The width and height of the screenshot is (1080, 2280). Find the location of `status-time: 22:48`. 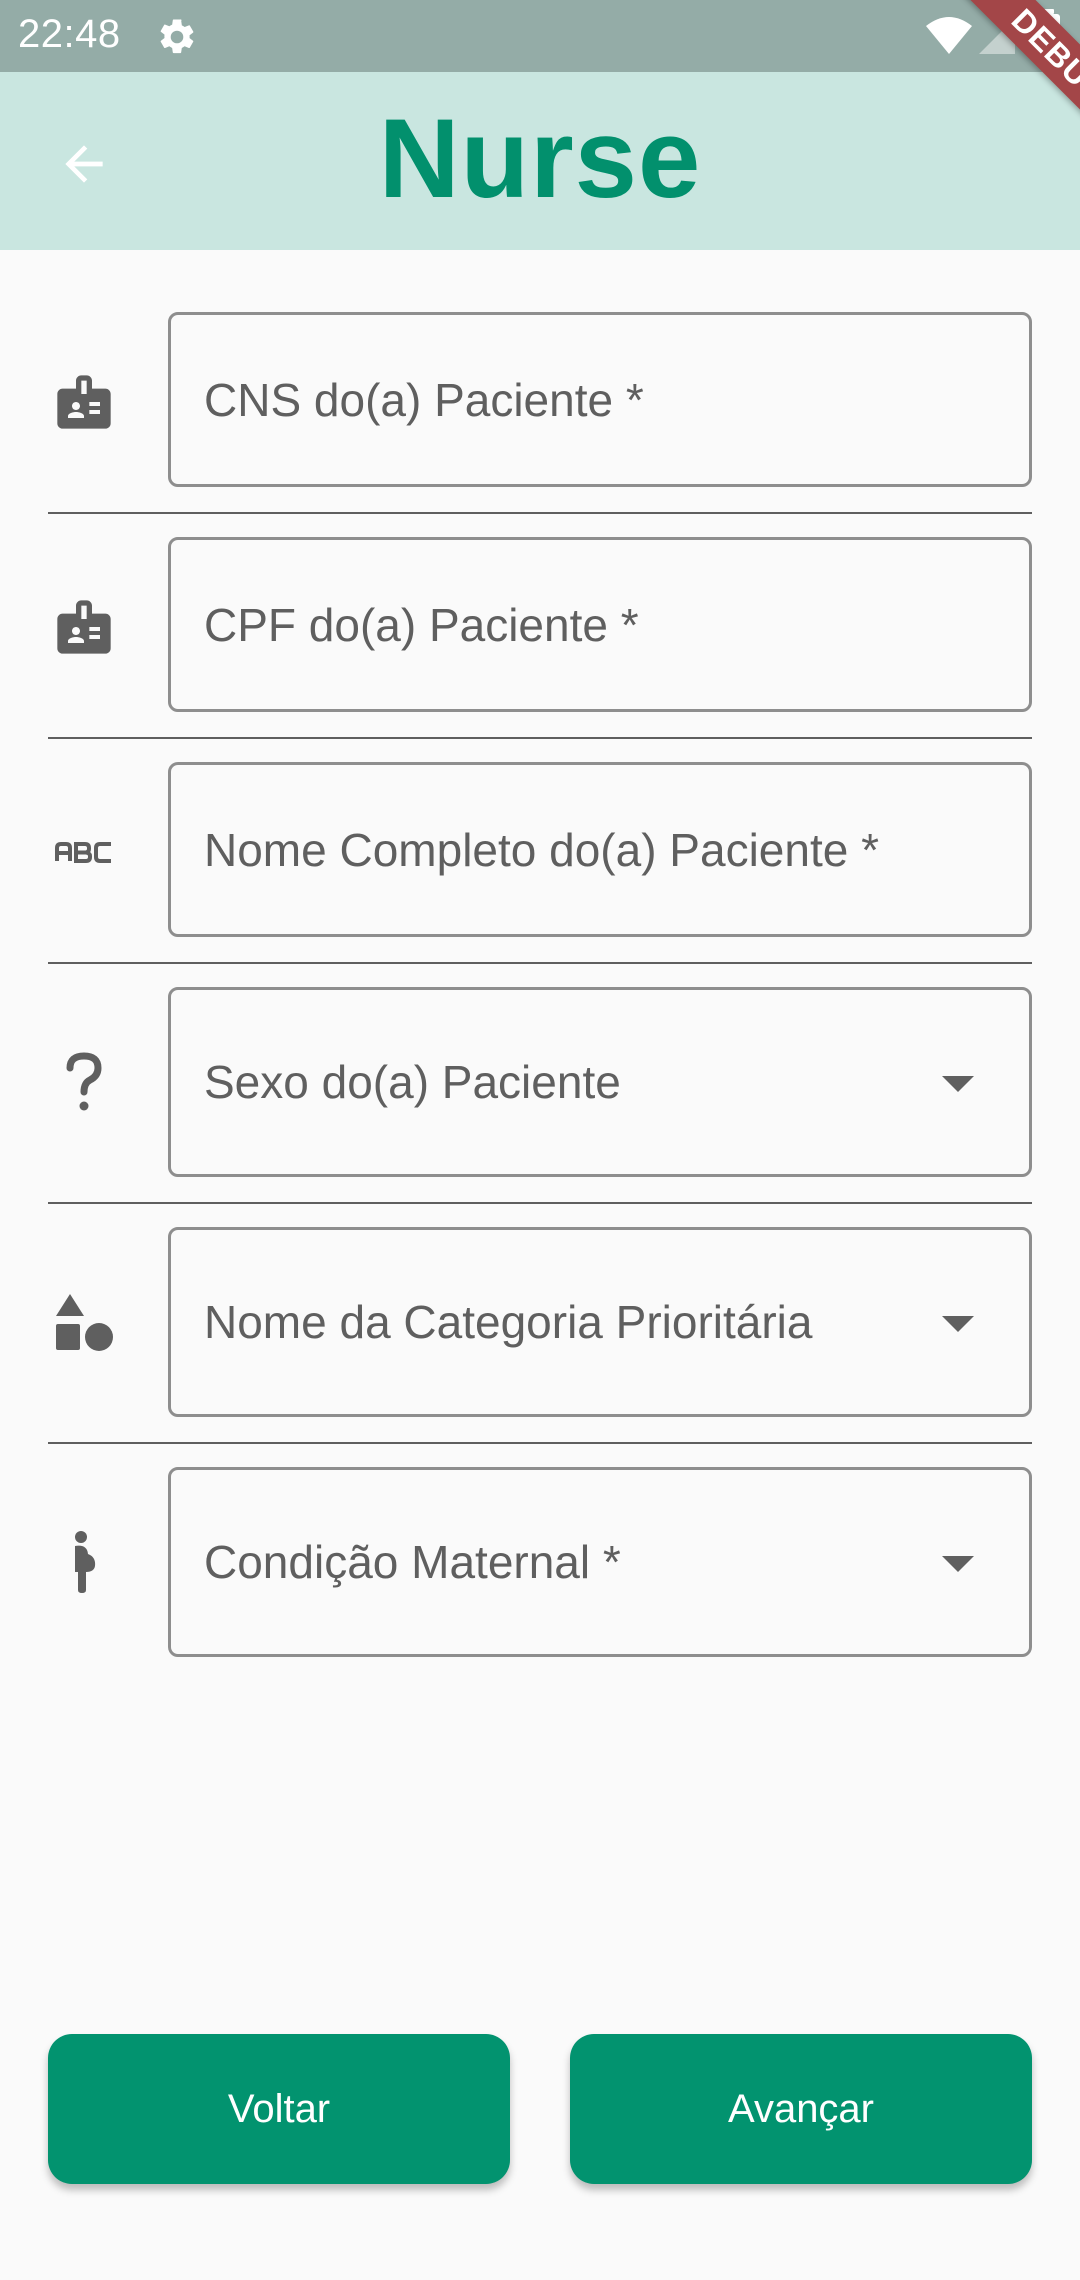

status-time: 22:48 is located at coordinates (69, 34).